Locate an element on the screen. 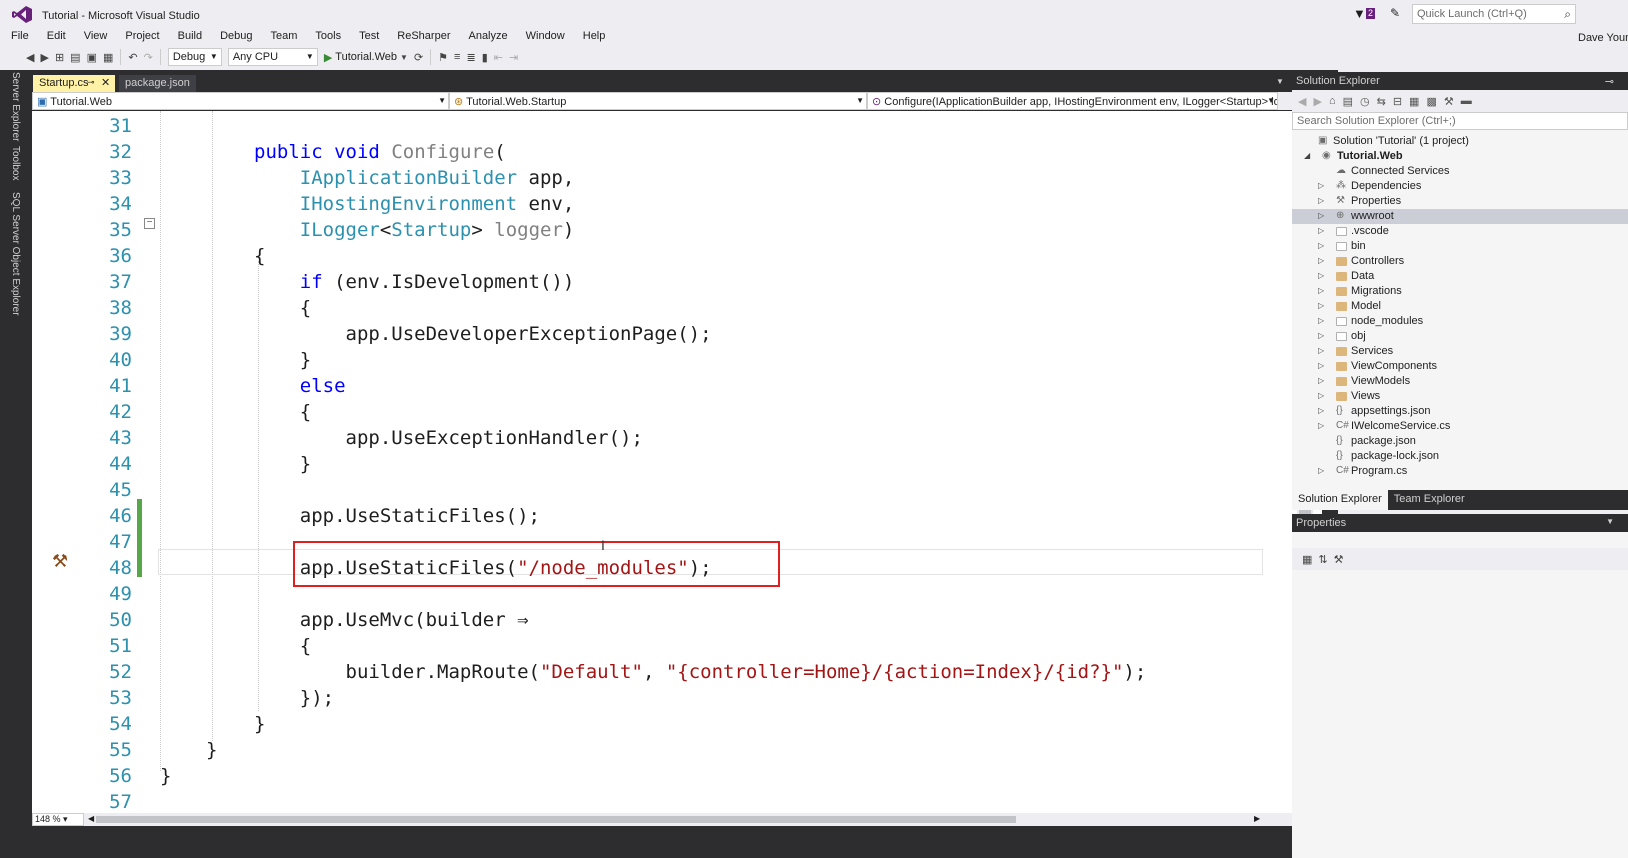 This screenshot has width=1628, height=858. switch-views-icon: ▤ is located at coordinates (1348, 101).